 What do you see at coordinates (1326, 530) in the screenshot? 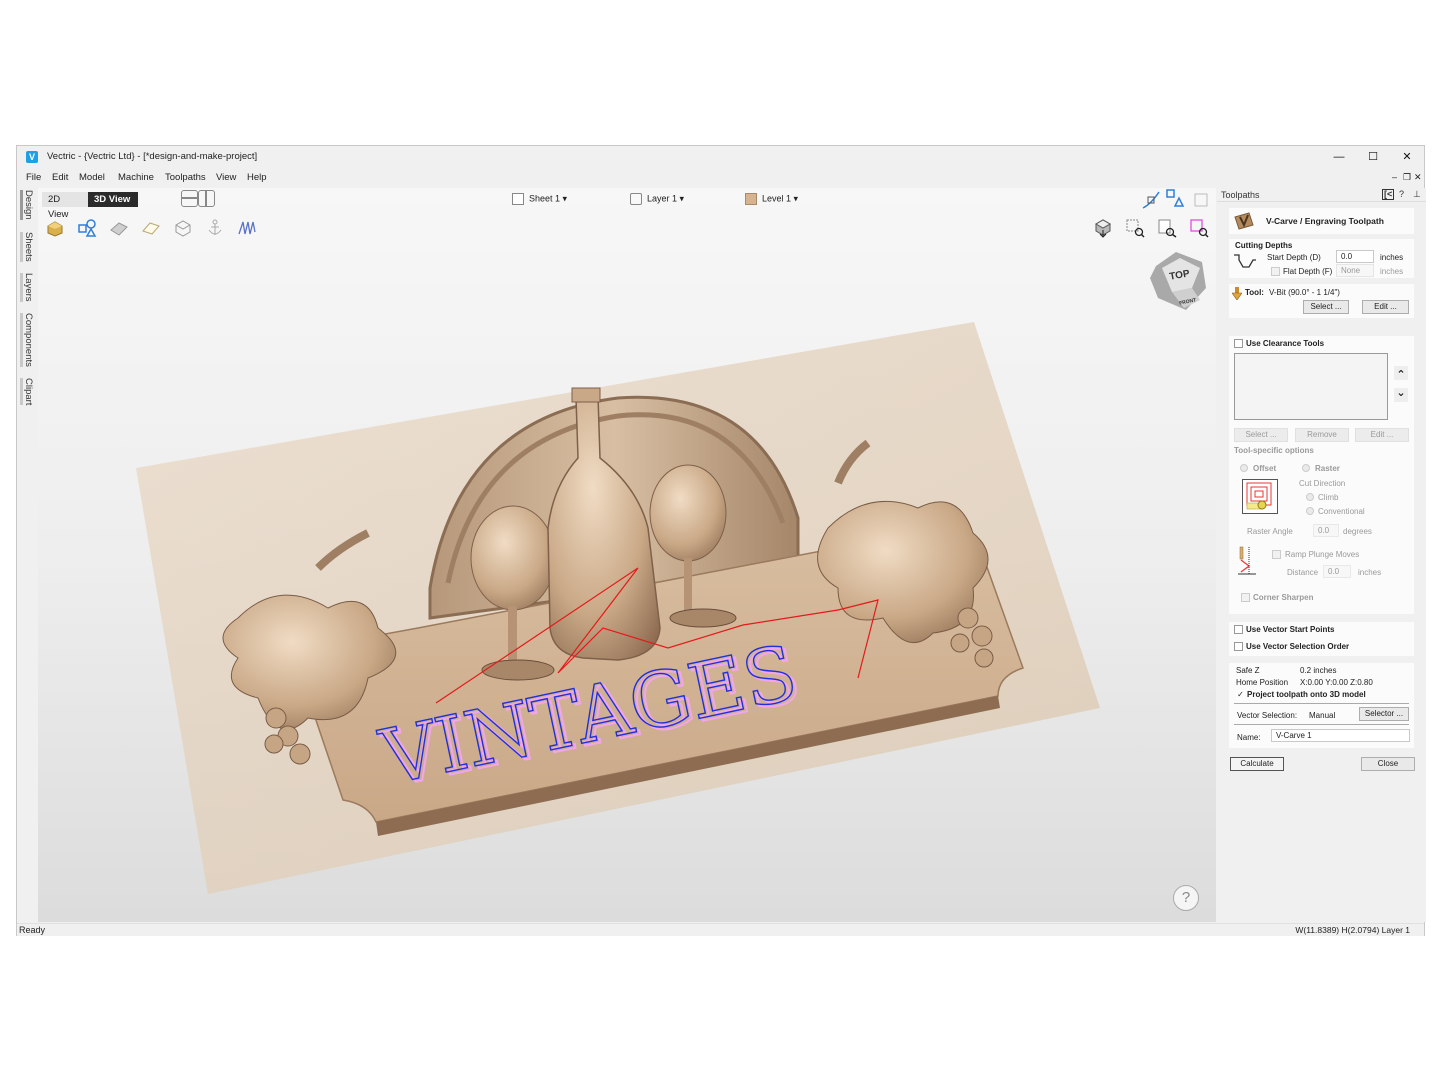
I see `raster-angle-input: 0.0` at bounding box center [1326, 530].